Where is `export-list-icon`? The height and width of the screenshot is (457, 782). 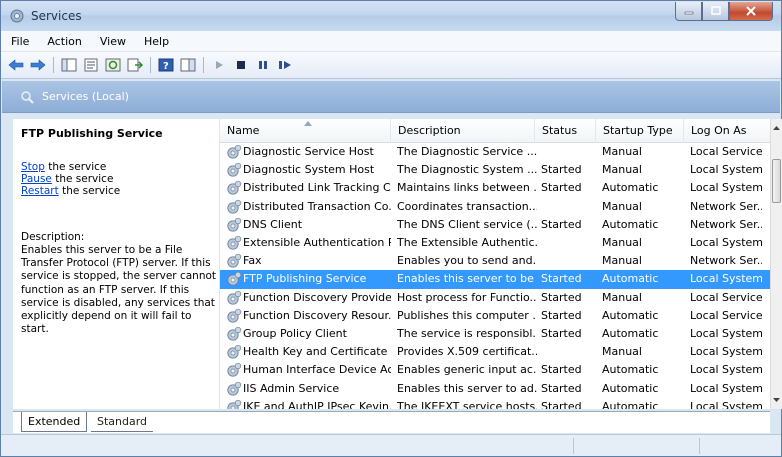 export-list-icon is located at coordinates (135, 65).